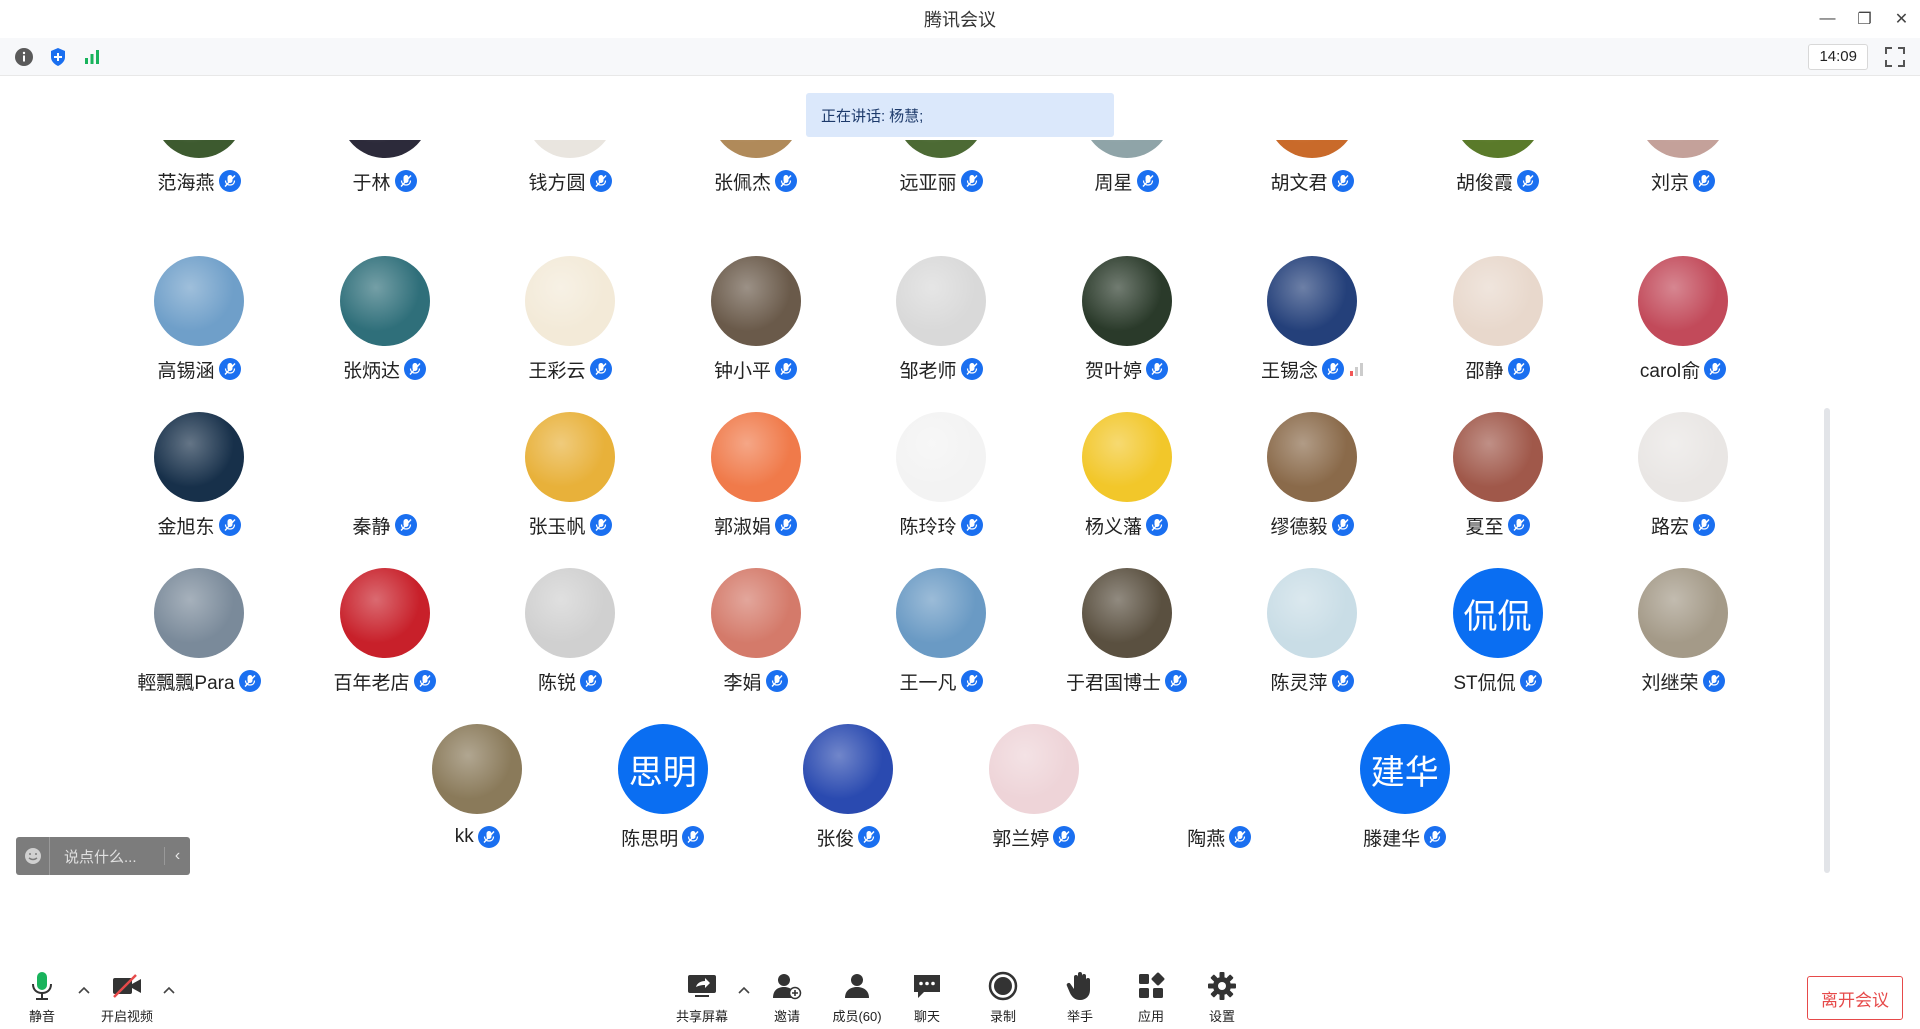 The image size is (1920, 1029). I want to click on chat-quick-input: 说点什么... ‹, so click(103, 856).